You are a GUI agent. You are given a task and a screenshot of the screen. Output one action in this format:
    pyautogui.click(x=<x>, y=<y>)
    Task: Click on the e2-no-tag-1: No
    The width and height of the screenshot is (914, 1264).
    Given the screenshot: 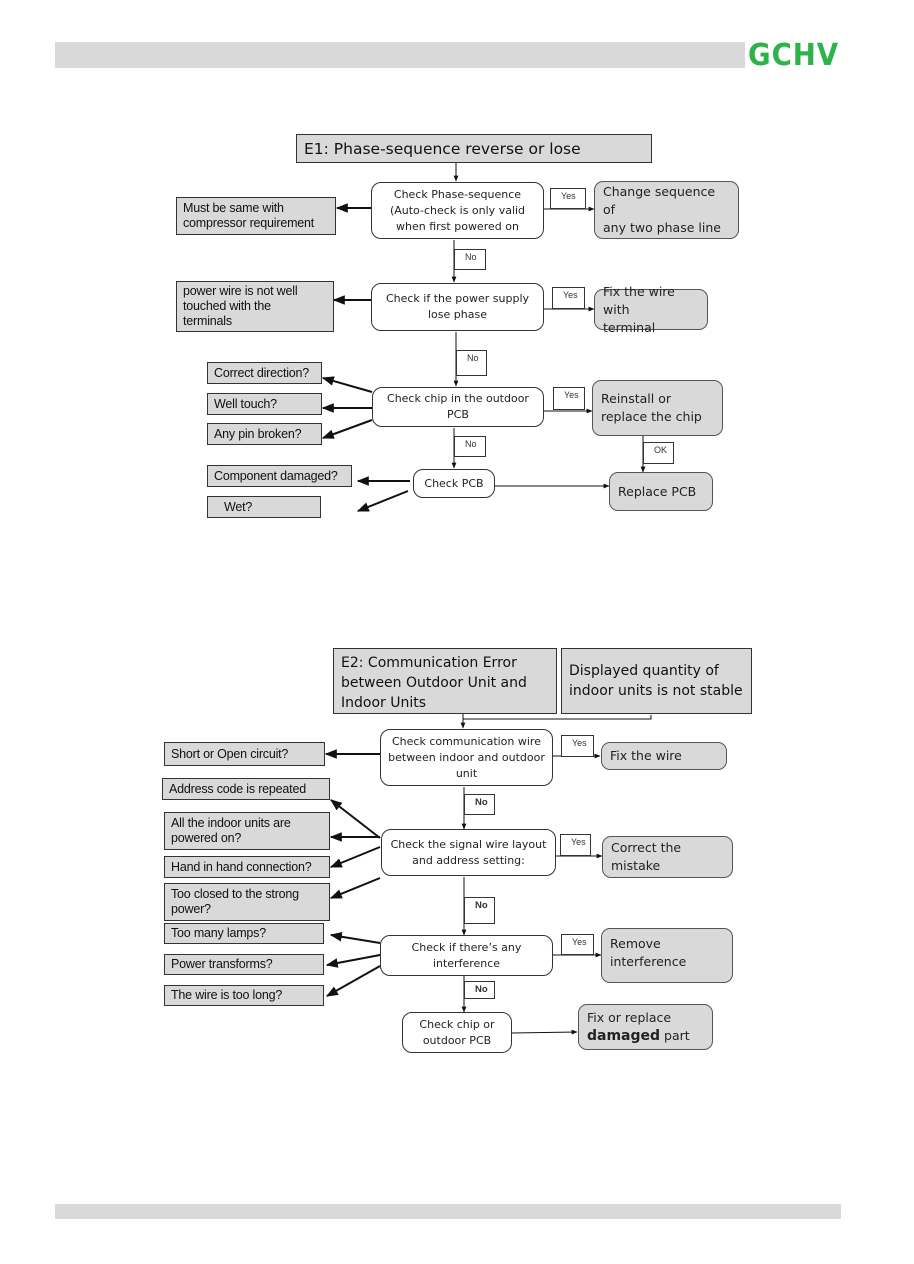 What is the action you would take?
    pyautogui.click(x=479, y=804)
    